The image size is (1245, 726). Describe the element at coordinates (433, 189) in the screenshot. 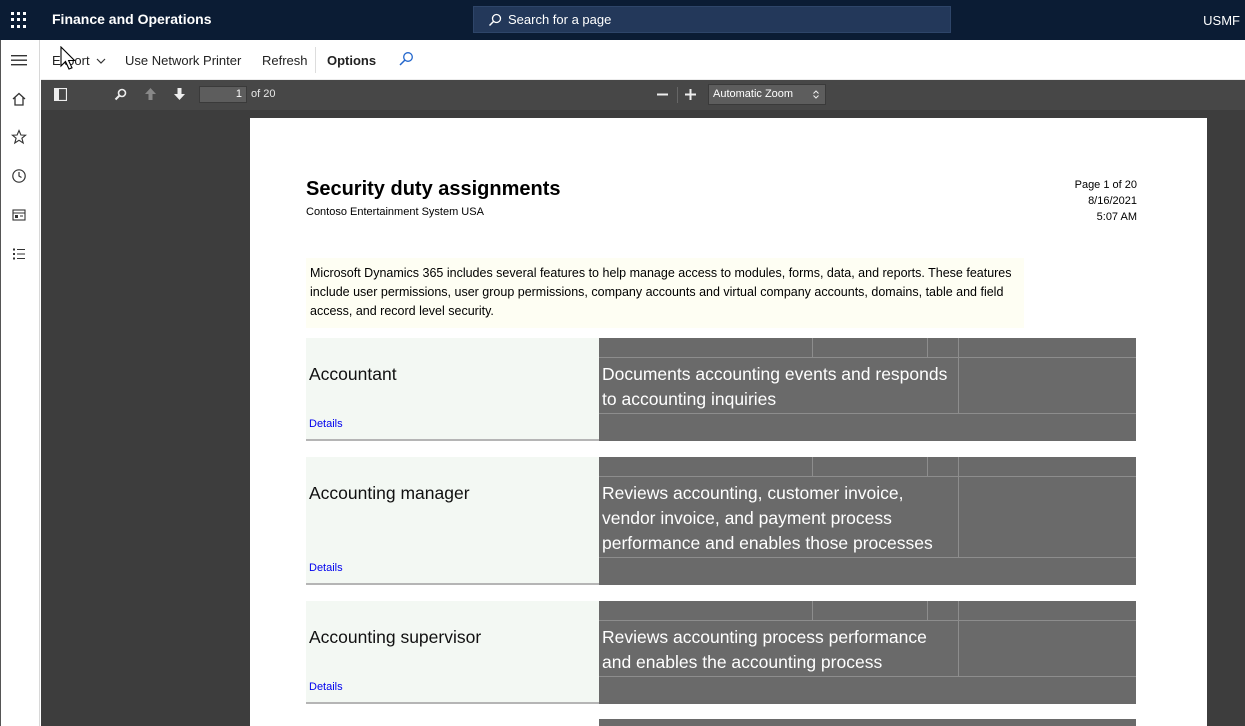

I see `report-title: Security duty assignments` at that location.